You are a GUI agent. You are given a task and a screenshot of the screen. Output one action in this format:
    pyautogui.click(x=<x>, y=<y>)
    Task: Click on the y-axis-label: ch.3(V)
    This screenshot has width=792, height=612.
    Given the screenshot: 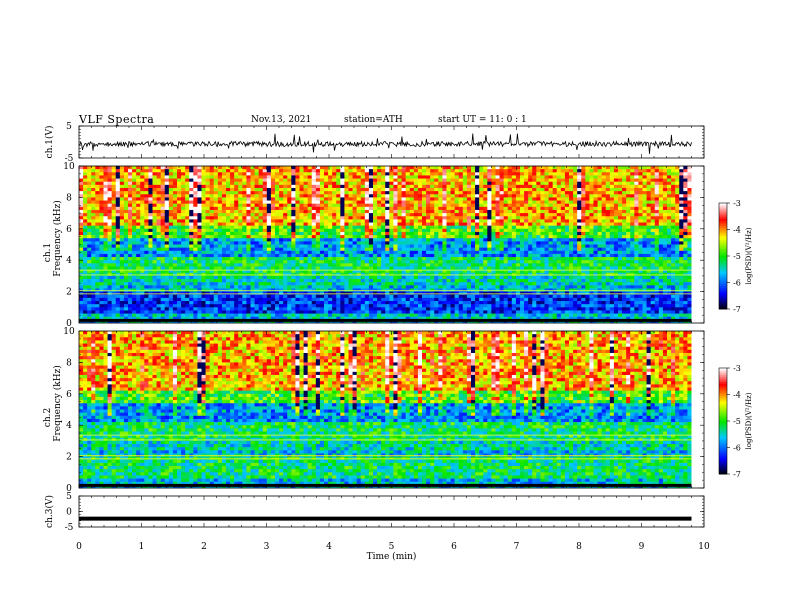 What is the action you would take?
    pyautogui.click(x=49, y=511)
    